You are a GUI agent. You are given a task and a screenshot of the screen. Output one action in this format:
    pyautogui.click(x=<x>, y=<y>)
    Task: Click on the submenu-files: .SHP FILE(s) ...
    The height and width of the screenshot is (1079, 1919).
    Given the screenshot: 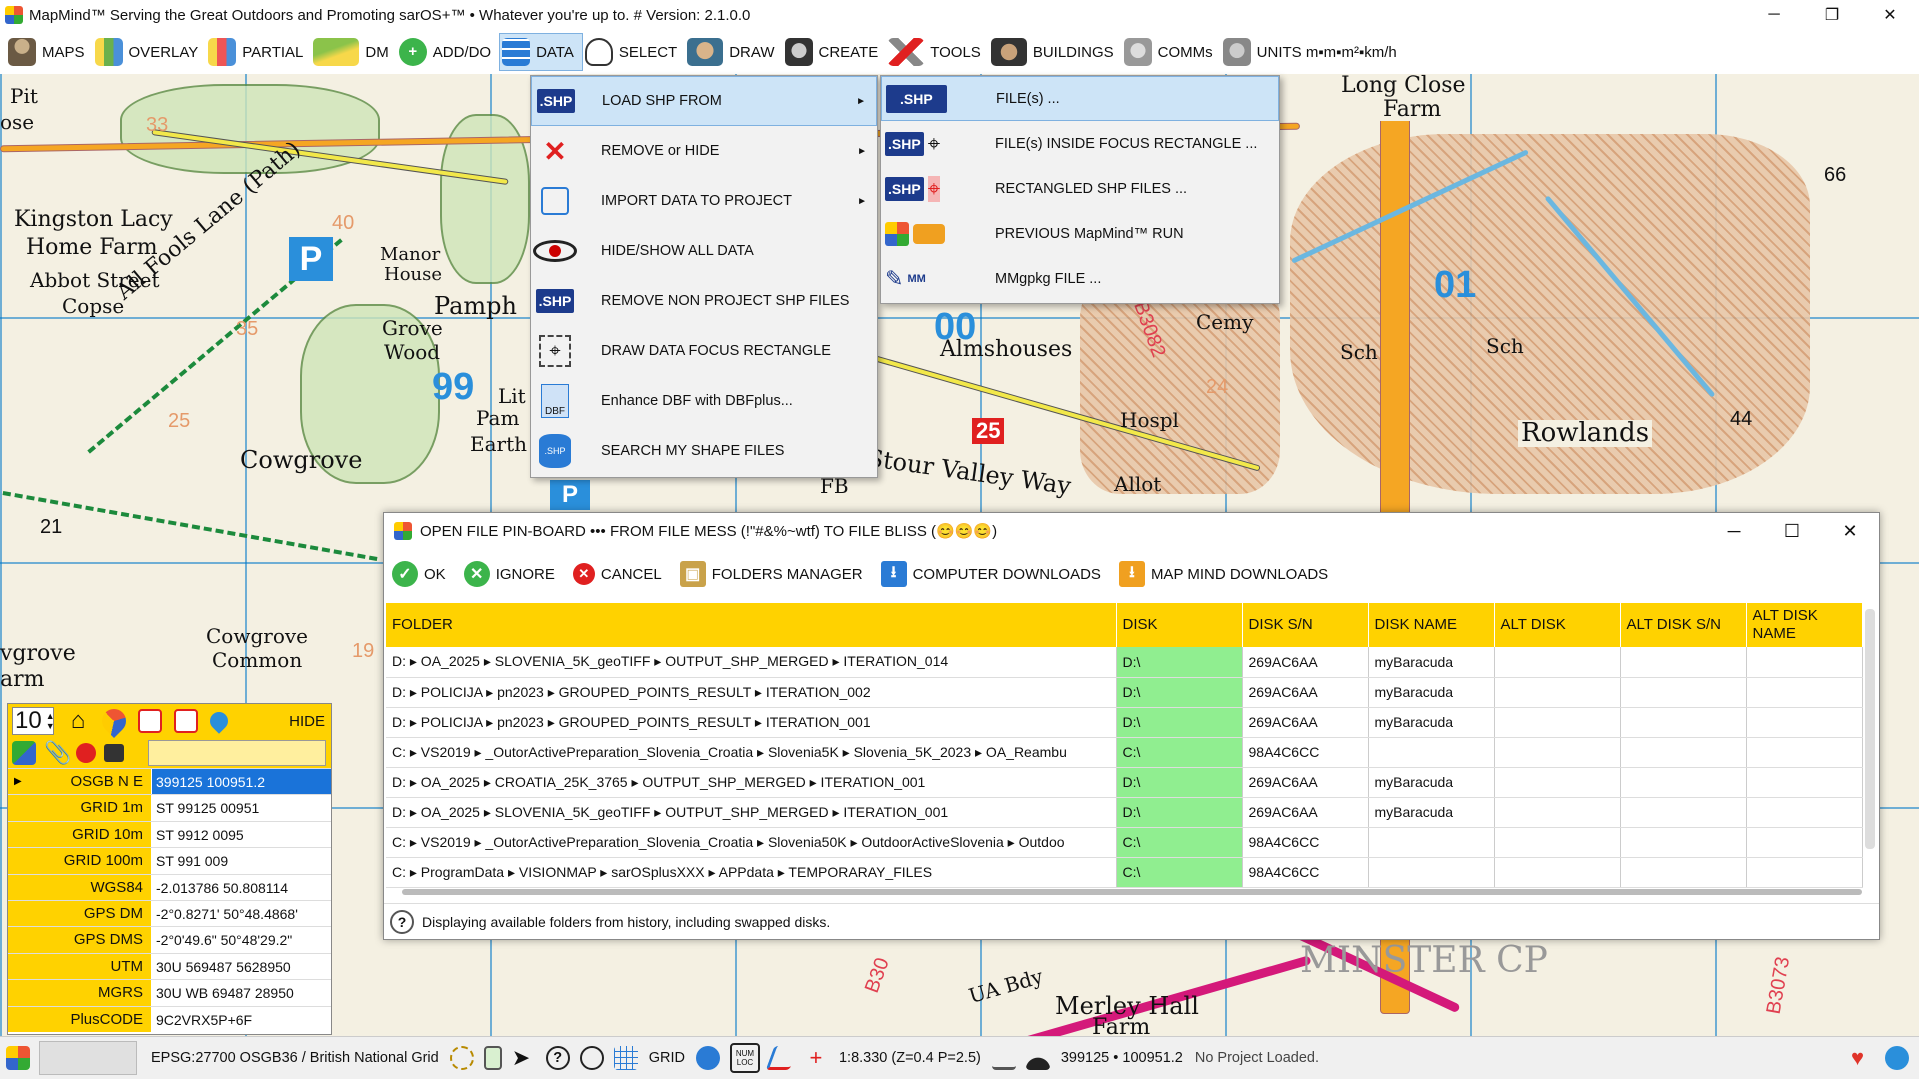 What is the action you would take?
    pyautogui.click(x=1080, y=98)
    